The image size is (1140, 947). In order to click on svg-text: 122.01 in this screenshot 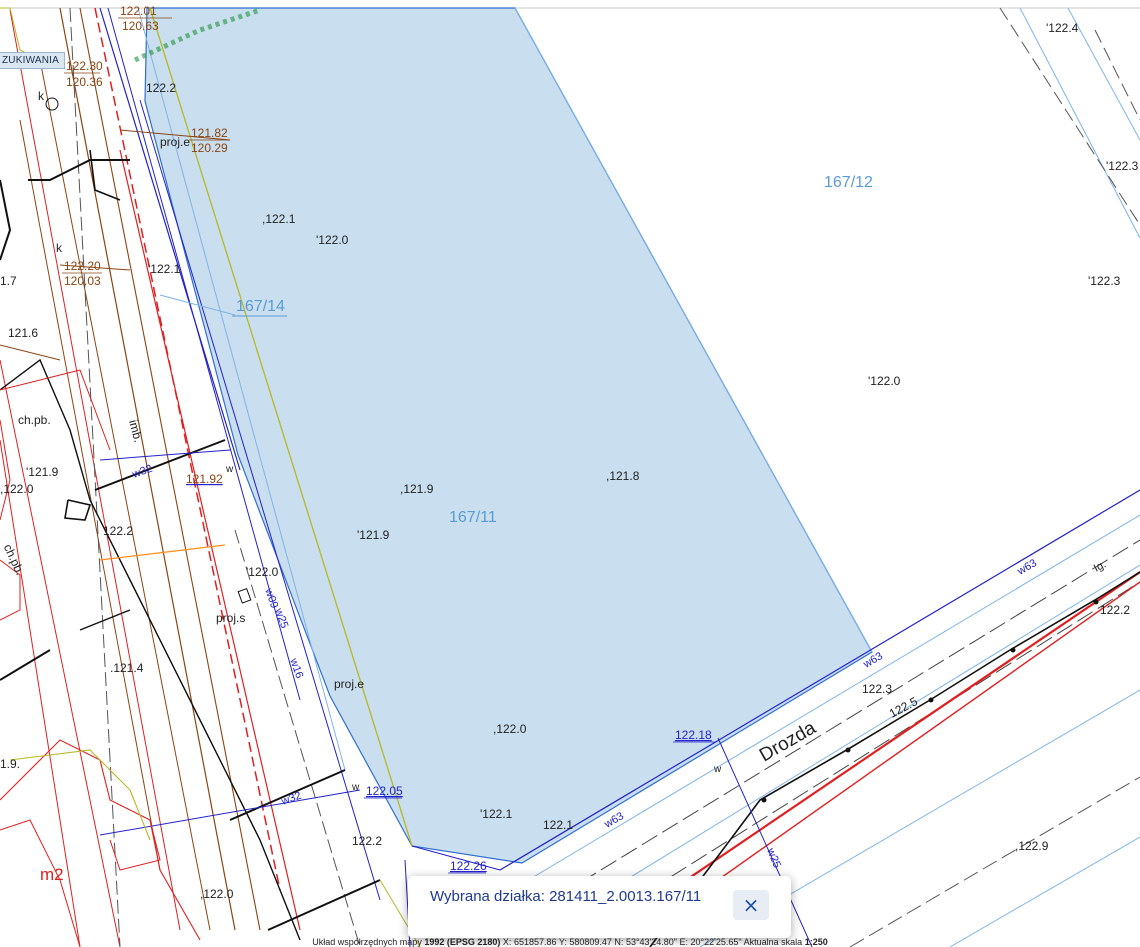, I will do `click(138, 11)`.